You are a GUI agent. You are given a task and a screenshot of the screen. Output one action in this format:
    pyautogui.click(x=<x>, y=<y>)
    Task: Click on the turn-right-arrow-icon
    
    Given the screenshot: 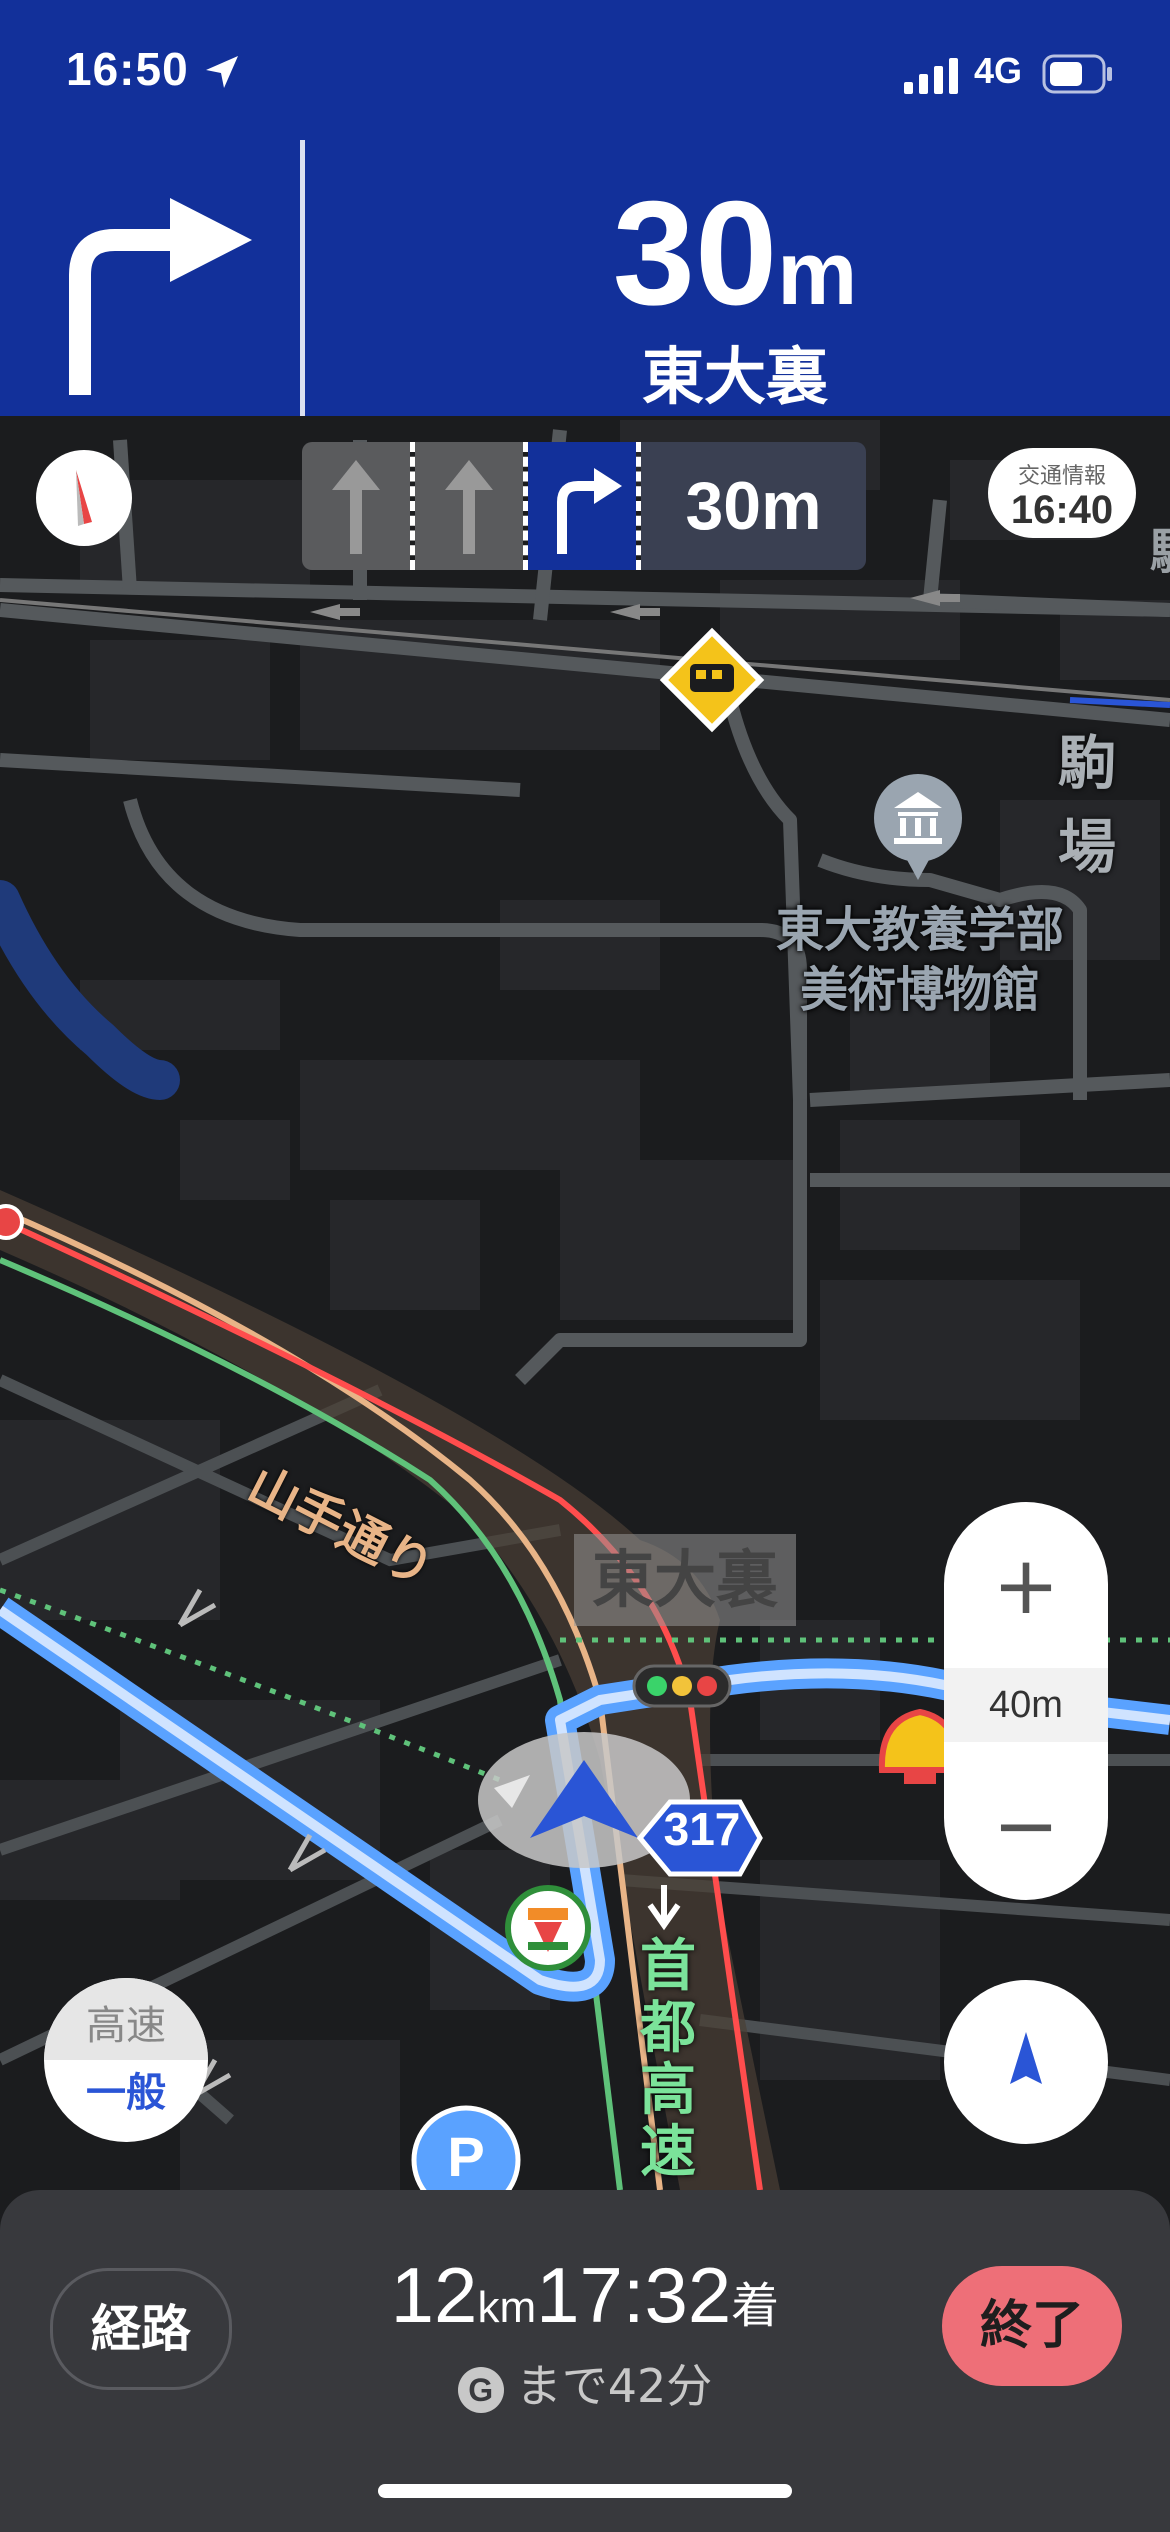 What is the action you would take?
    pyautogui.click(x=160, y=296)
    